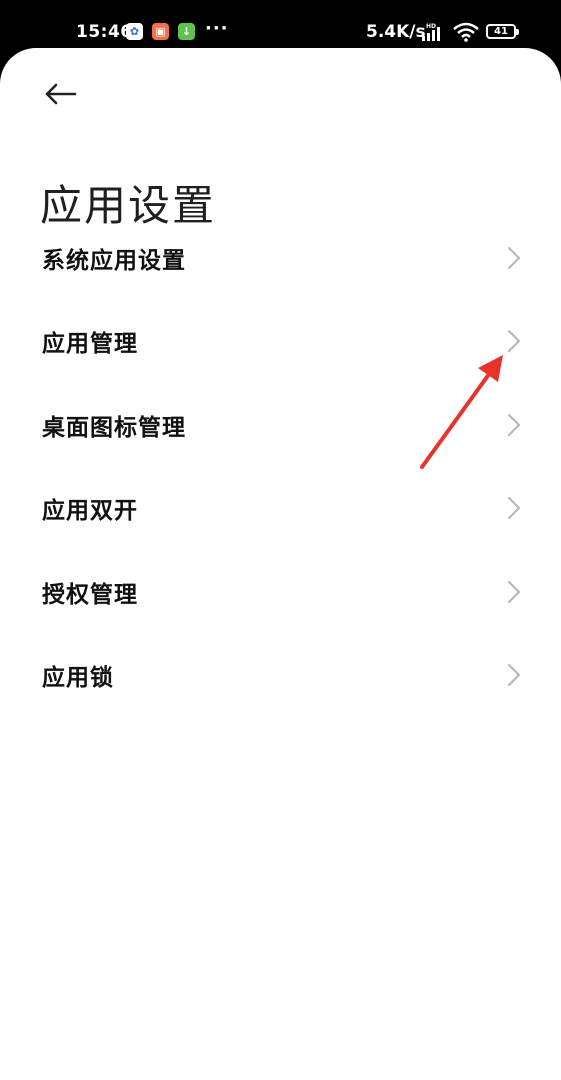  Describe the element at coordinates (433, 34) in the screenshot. I see `signal-icon: HD` at that location.